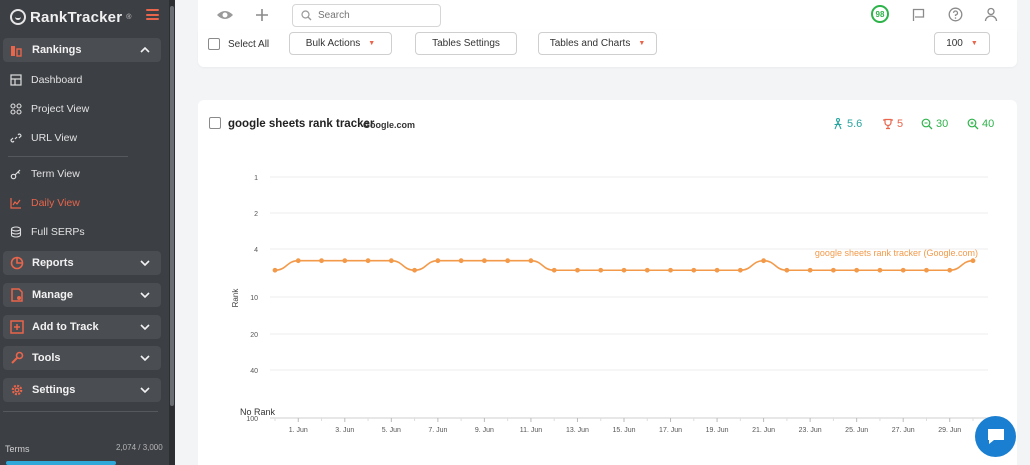 The height and width of the screenshot is (465, 1030). Describe the element at coordinates (597, 43) in the screenshot. I see `tables-and-charts-dropdown: Tables and Charts ▼` at that location.